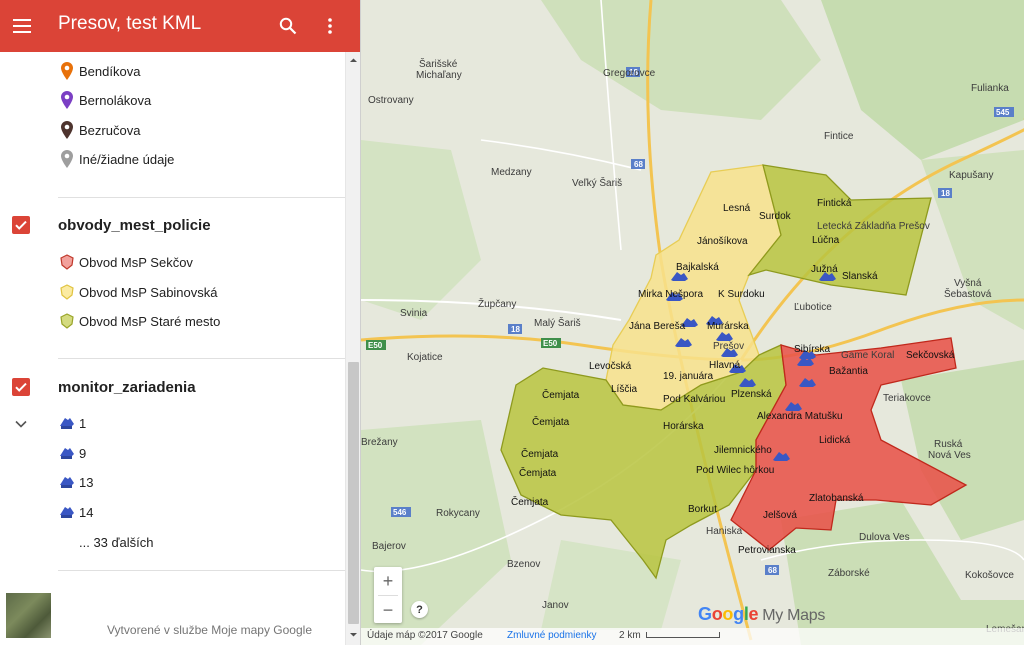  What do you see at coordinates (129, 24) in the screenshot?
I see `map-title: Presov, test KML` at bounding box center [129, 24].